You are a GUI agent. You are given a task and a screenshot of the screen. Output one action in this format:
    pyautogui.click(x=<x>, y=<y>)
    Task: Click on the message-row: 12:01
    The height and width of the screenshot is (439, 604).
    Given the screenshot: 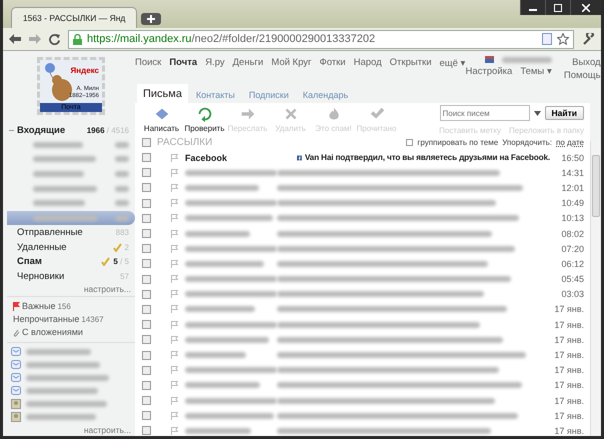 What is the action you would take?
    pyautogui.click(x=362, y=188)
    